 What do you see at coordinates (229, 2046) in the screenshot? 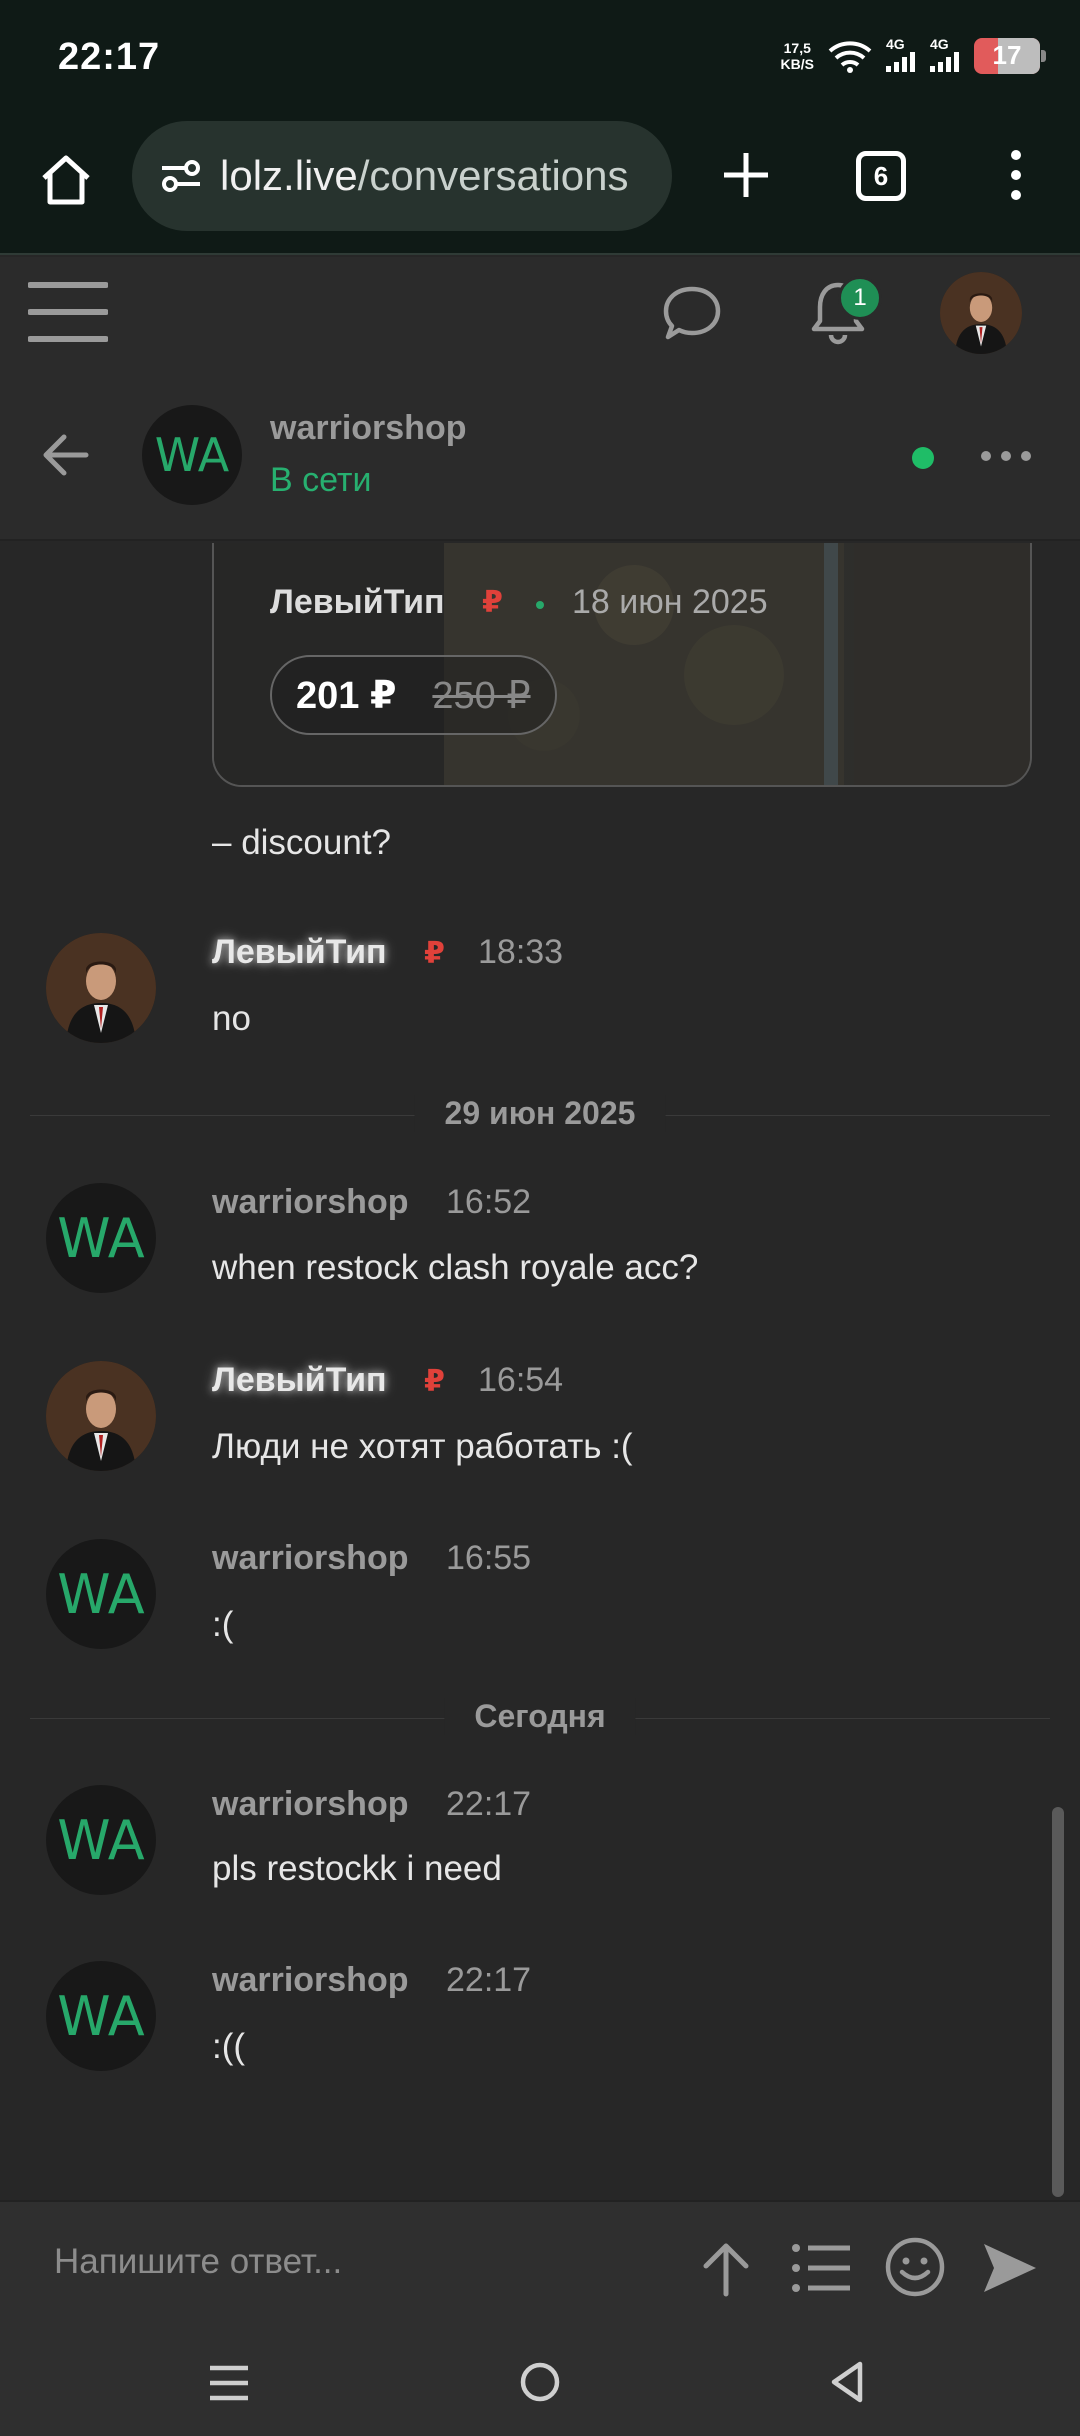
I see `message-text: :((` at bounding box center [229, 2046].